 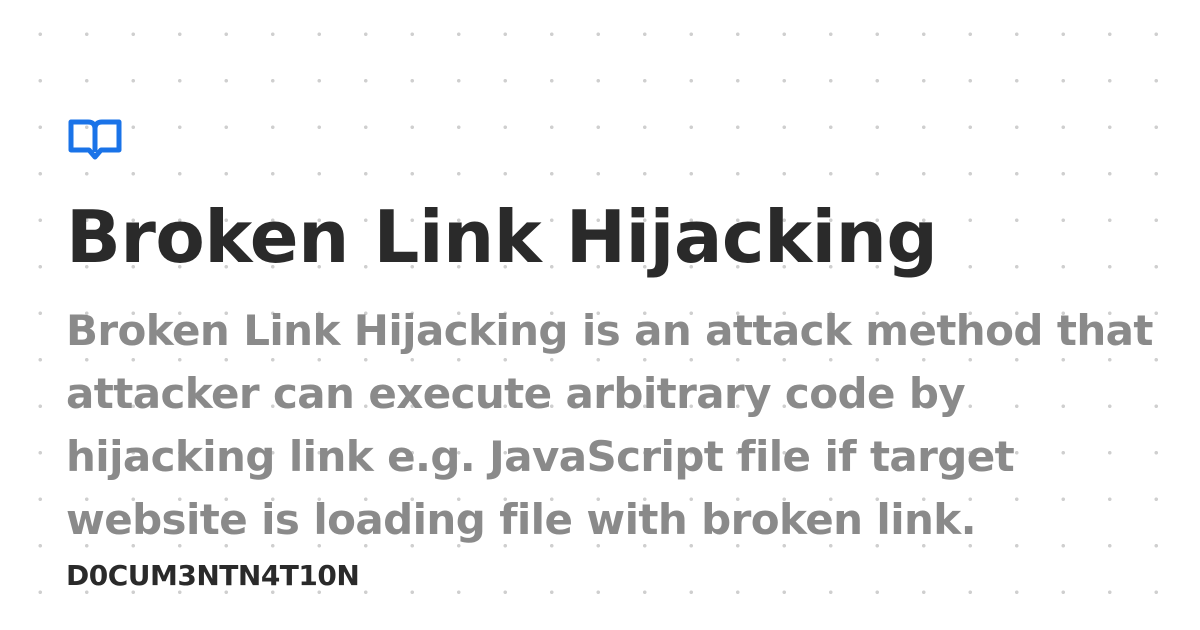 I want to click on site-name: D0CUM3NTN4T10N, so click(x=213, y=575).